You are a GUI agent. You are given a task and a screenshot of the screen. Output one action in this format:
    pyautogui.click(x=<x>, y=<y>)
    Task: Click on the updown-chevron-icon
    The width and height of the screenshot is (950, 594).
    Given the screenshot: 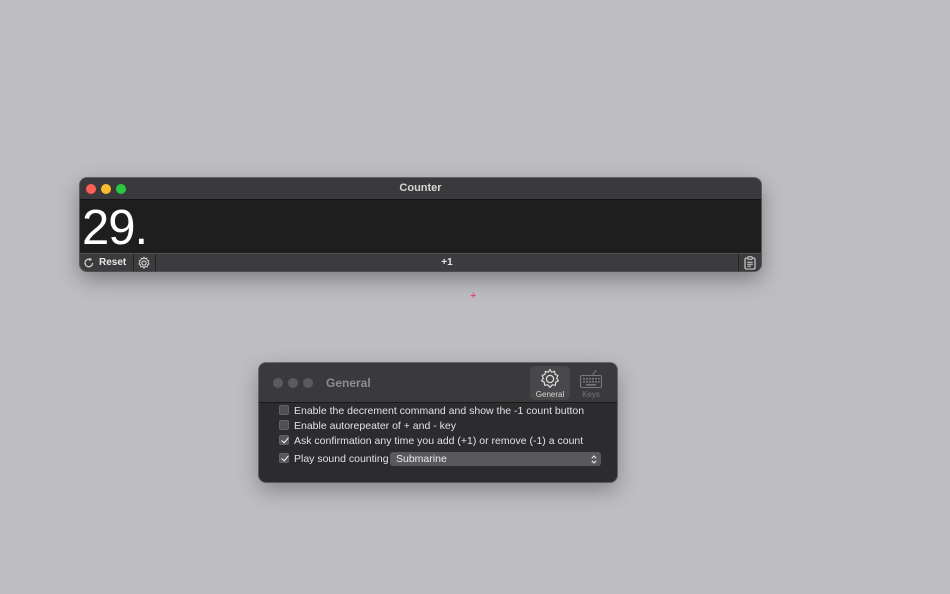 What is the action you would take?
    pyautogui.click(x=594, y=459)
    